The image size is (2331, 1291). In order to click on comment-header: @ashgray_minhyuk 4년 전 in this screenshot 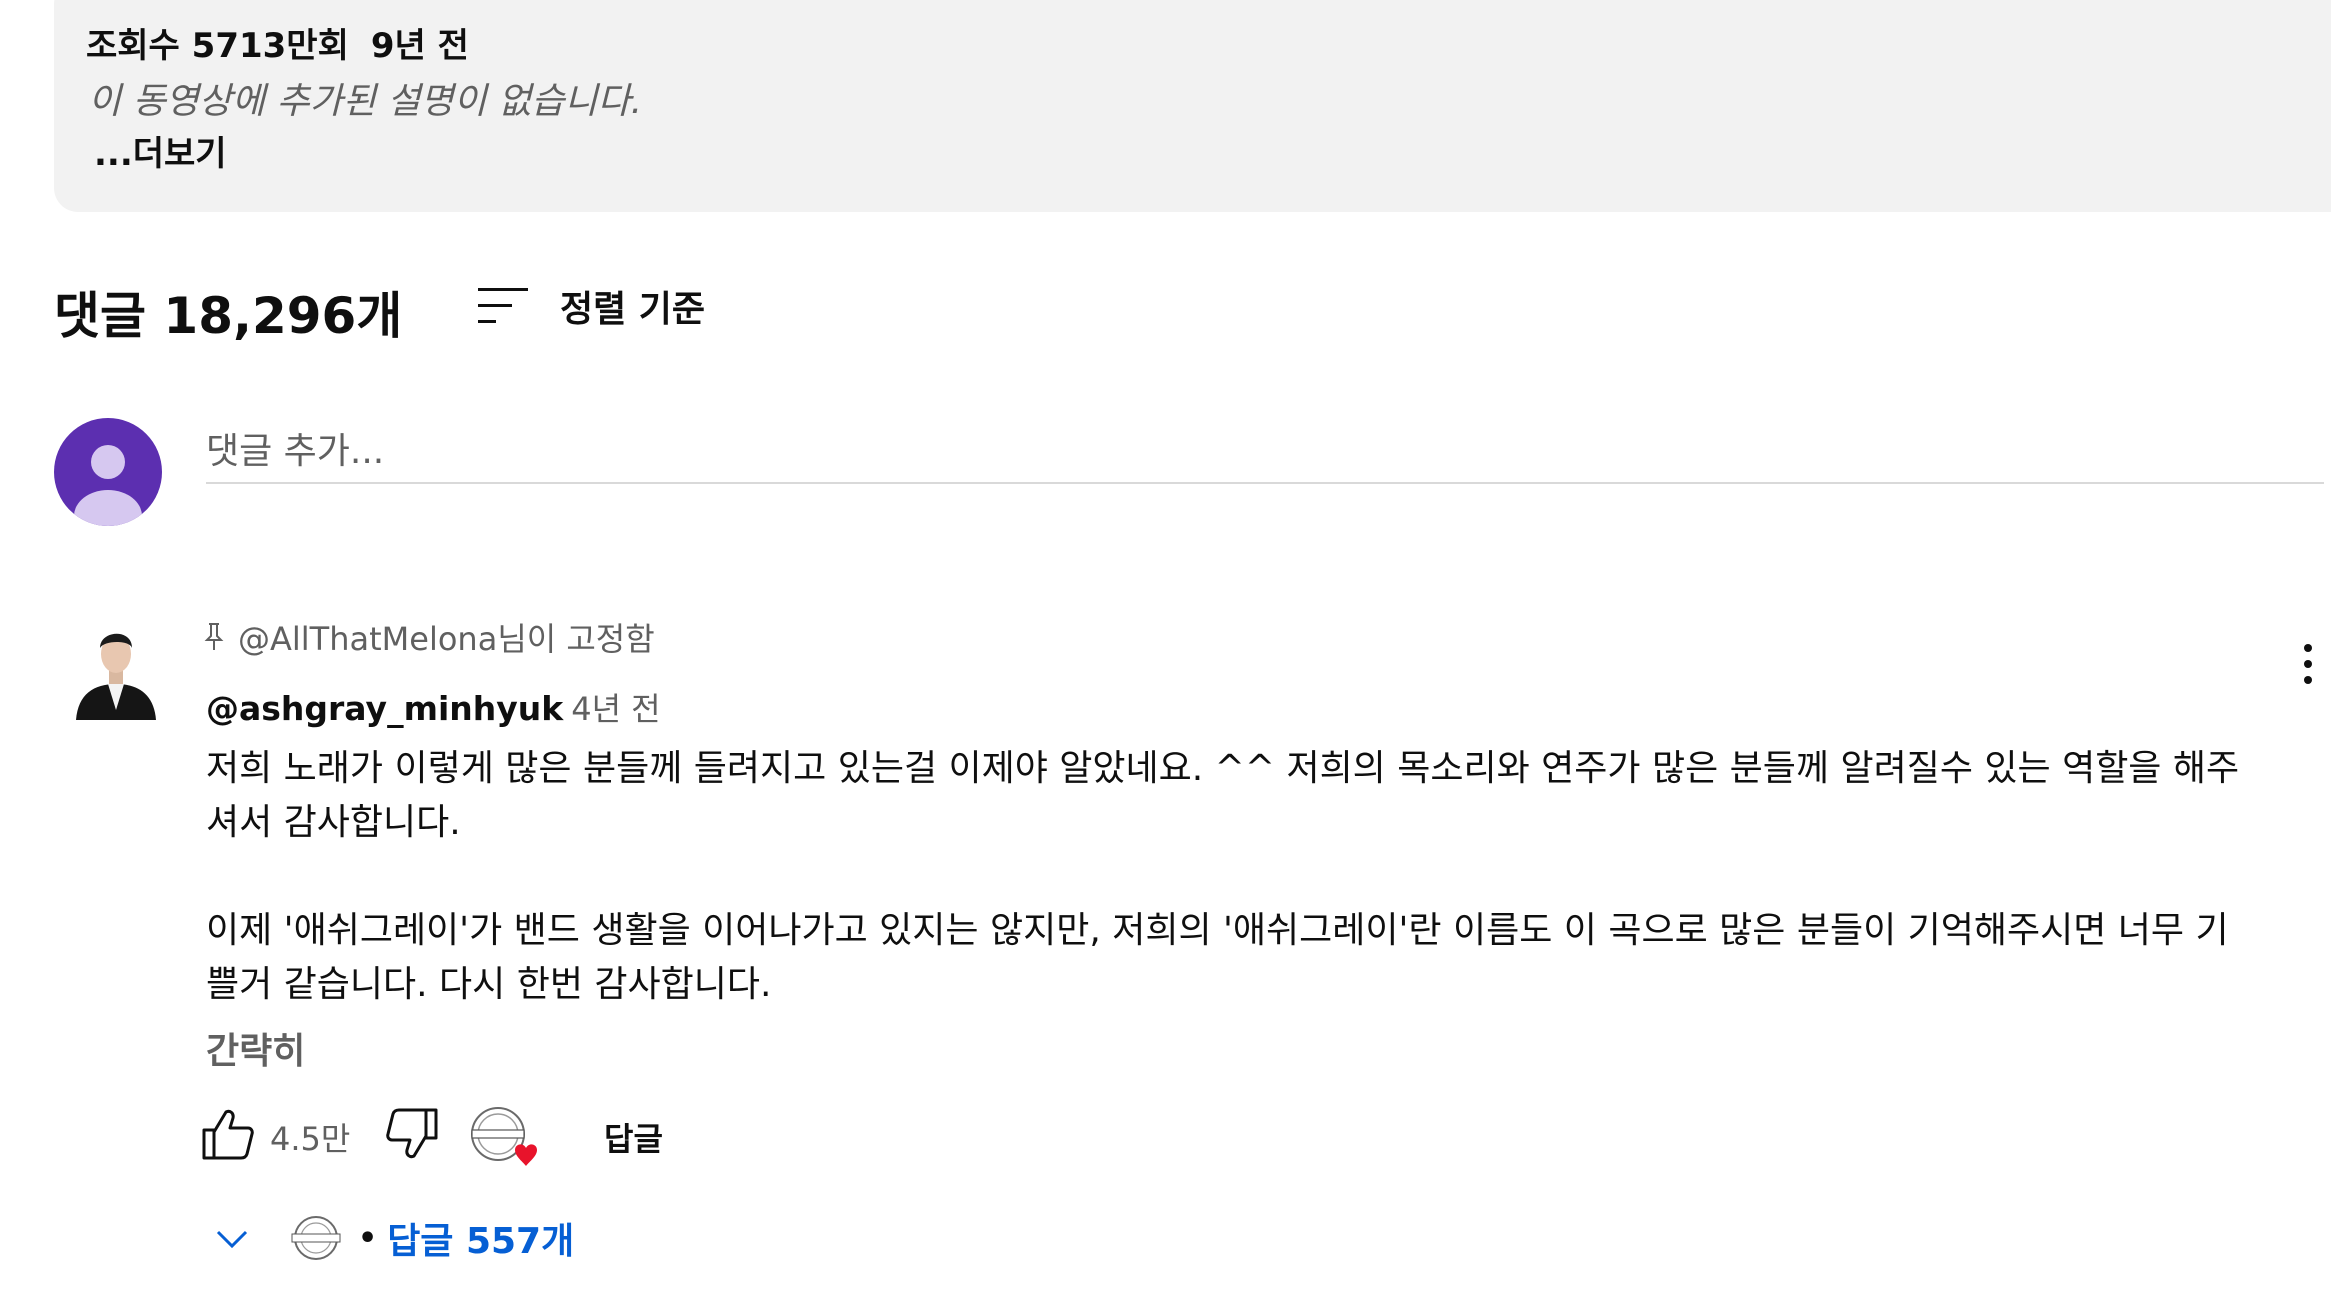, I will do `click(433, 707)`.